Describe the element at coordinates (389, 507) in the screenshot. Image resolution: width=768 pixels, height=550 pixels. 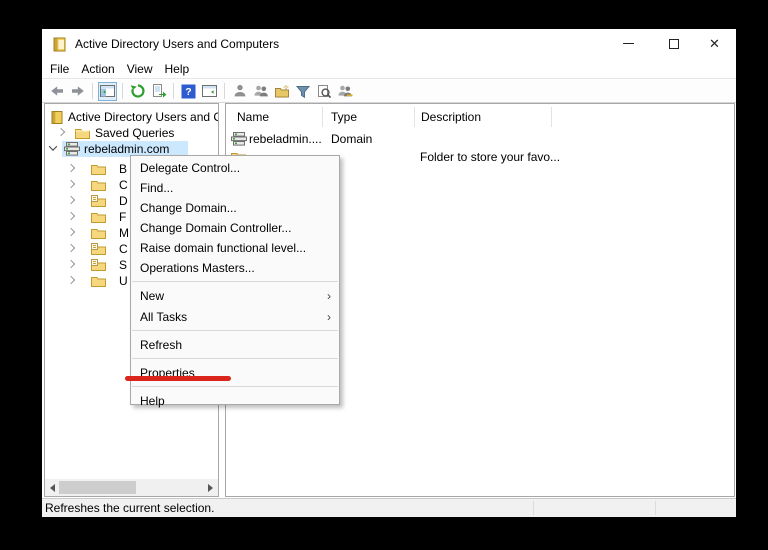
I see `status-bar: Refreshes the current selection.` at that location.